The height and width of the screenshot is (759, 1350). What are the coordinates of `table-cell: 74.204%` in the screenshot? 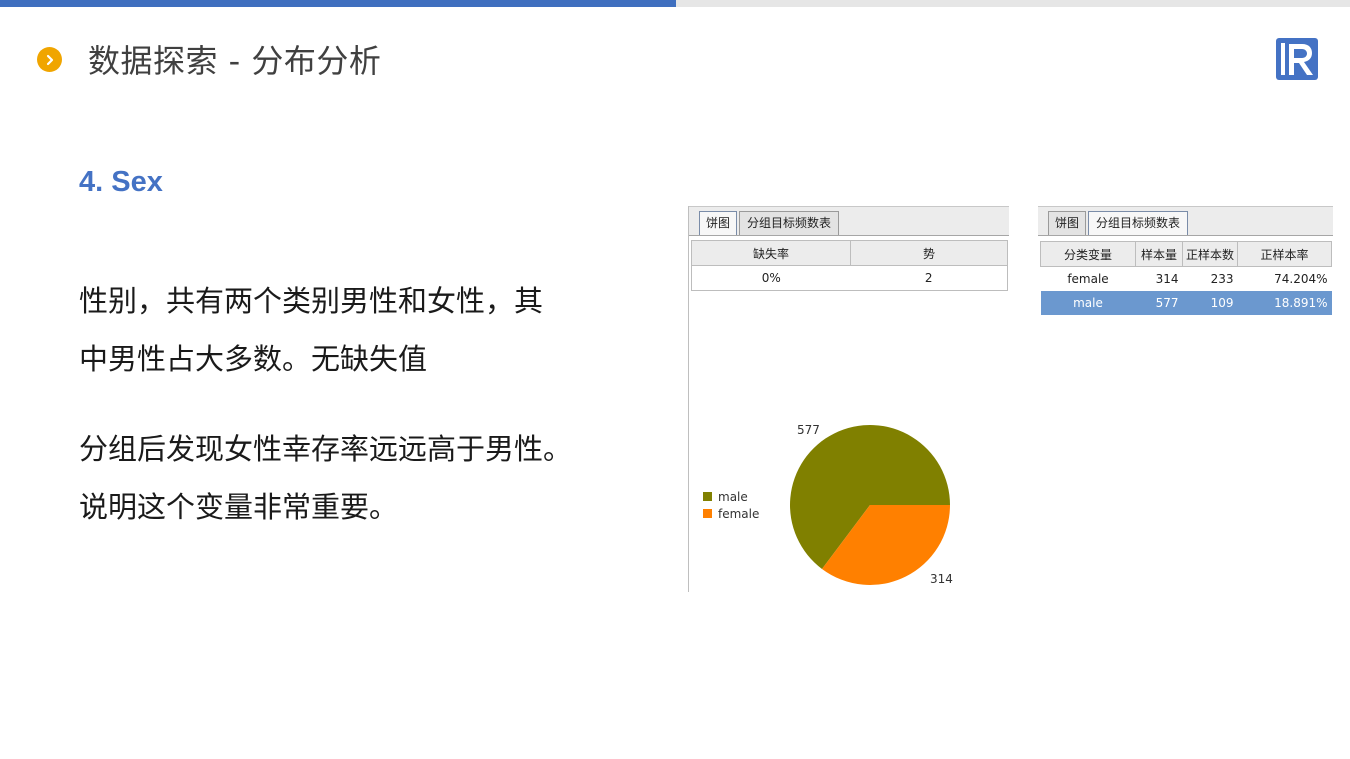 It's located at (1301, 279).